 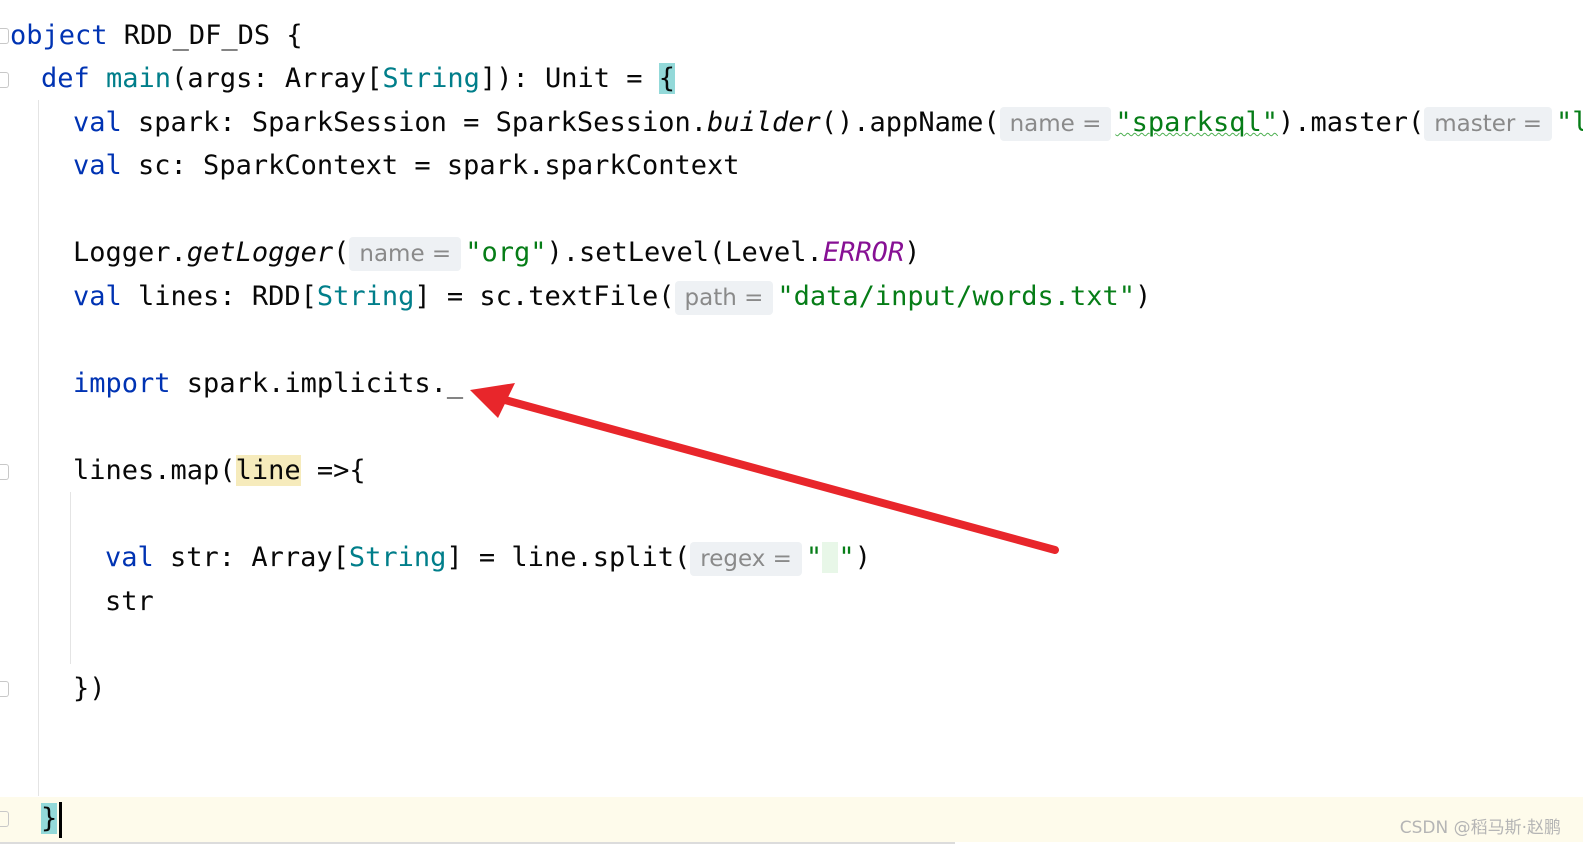 I want to click on current-line-highlight, so click(x=791, y=819).